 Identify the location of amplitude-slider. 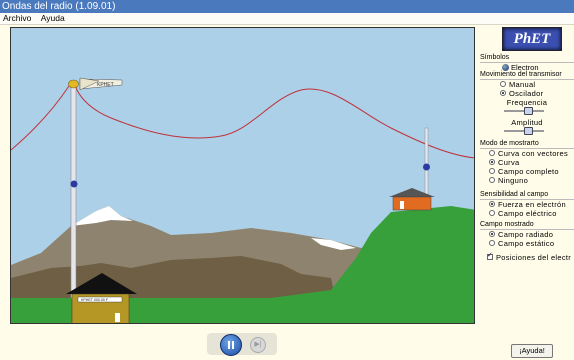
(524, 131).